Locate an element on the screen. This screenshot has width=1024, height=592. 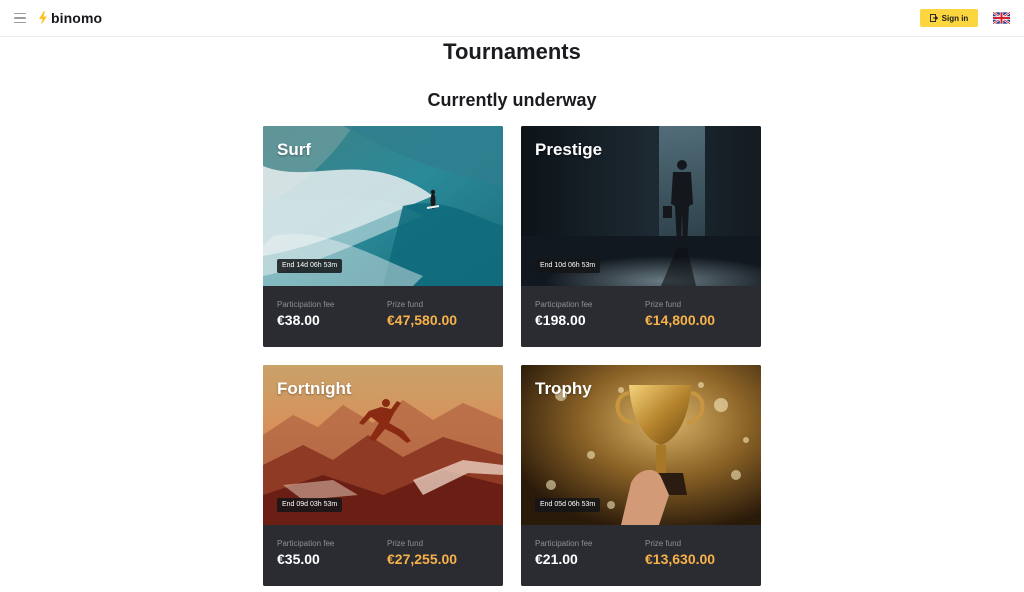
top-header: binomo Sign in is located at coordinates (512, 18).